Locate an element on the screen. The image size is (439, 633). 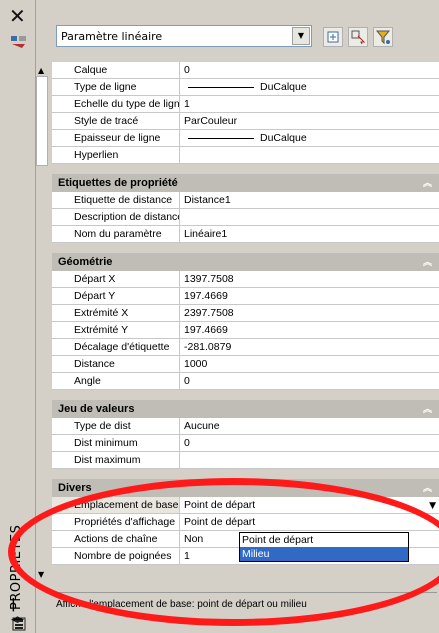
property-value: 1000 is located at coordinates (309, 364).